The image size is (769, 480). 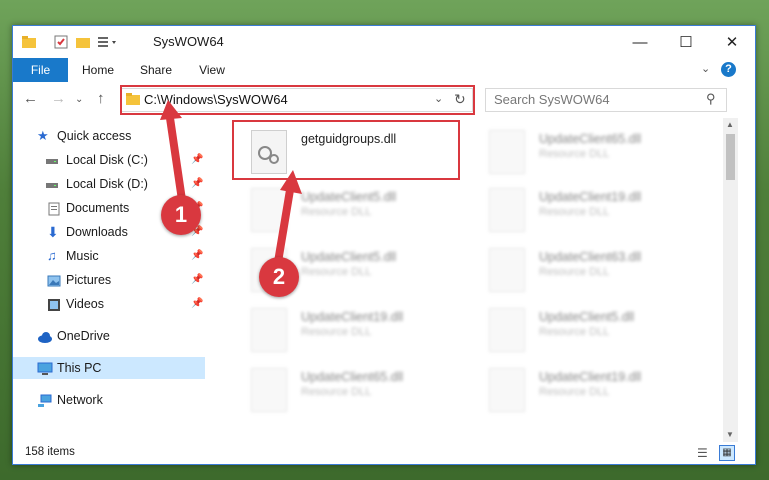 I want to click on arrow-1-head, so click(x=171, y=110).